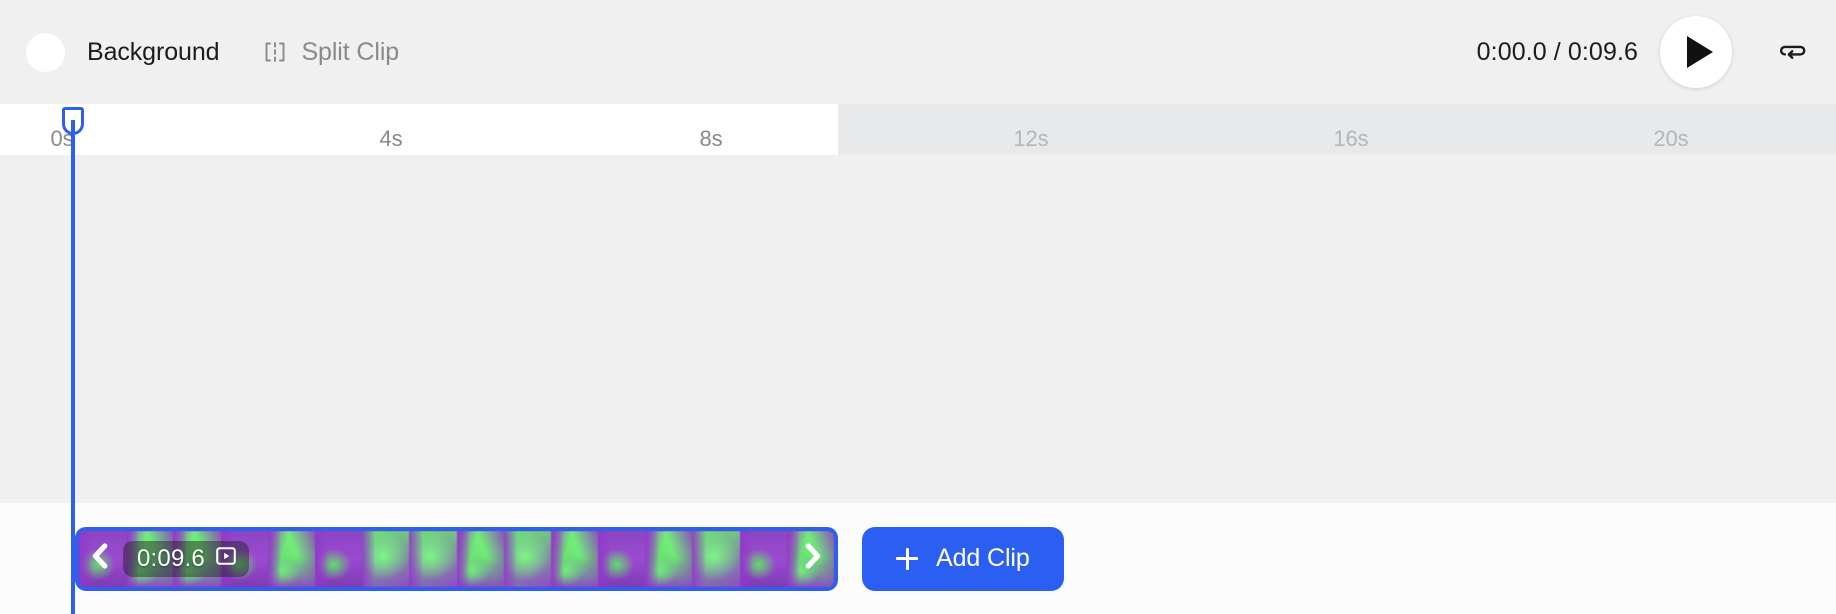 This screenshot has height=614, width=1836. Describe the element at coordinates (45, 52) in the screenshot. I see `background-color-swatch` at that location.